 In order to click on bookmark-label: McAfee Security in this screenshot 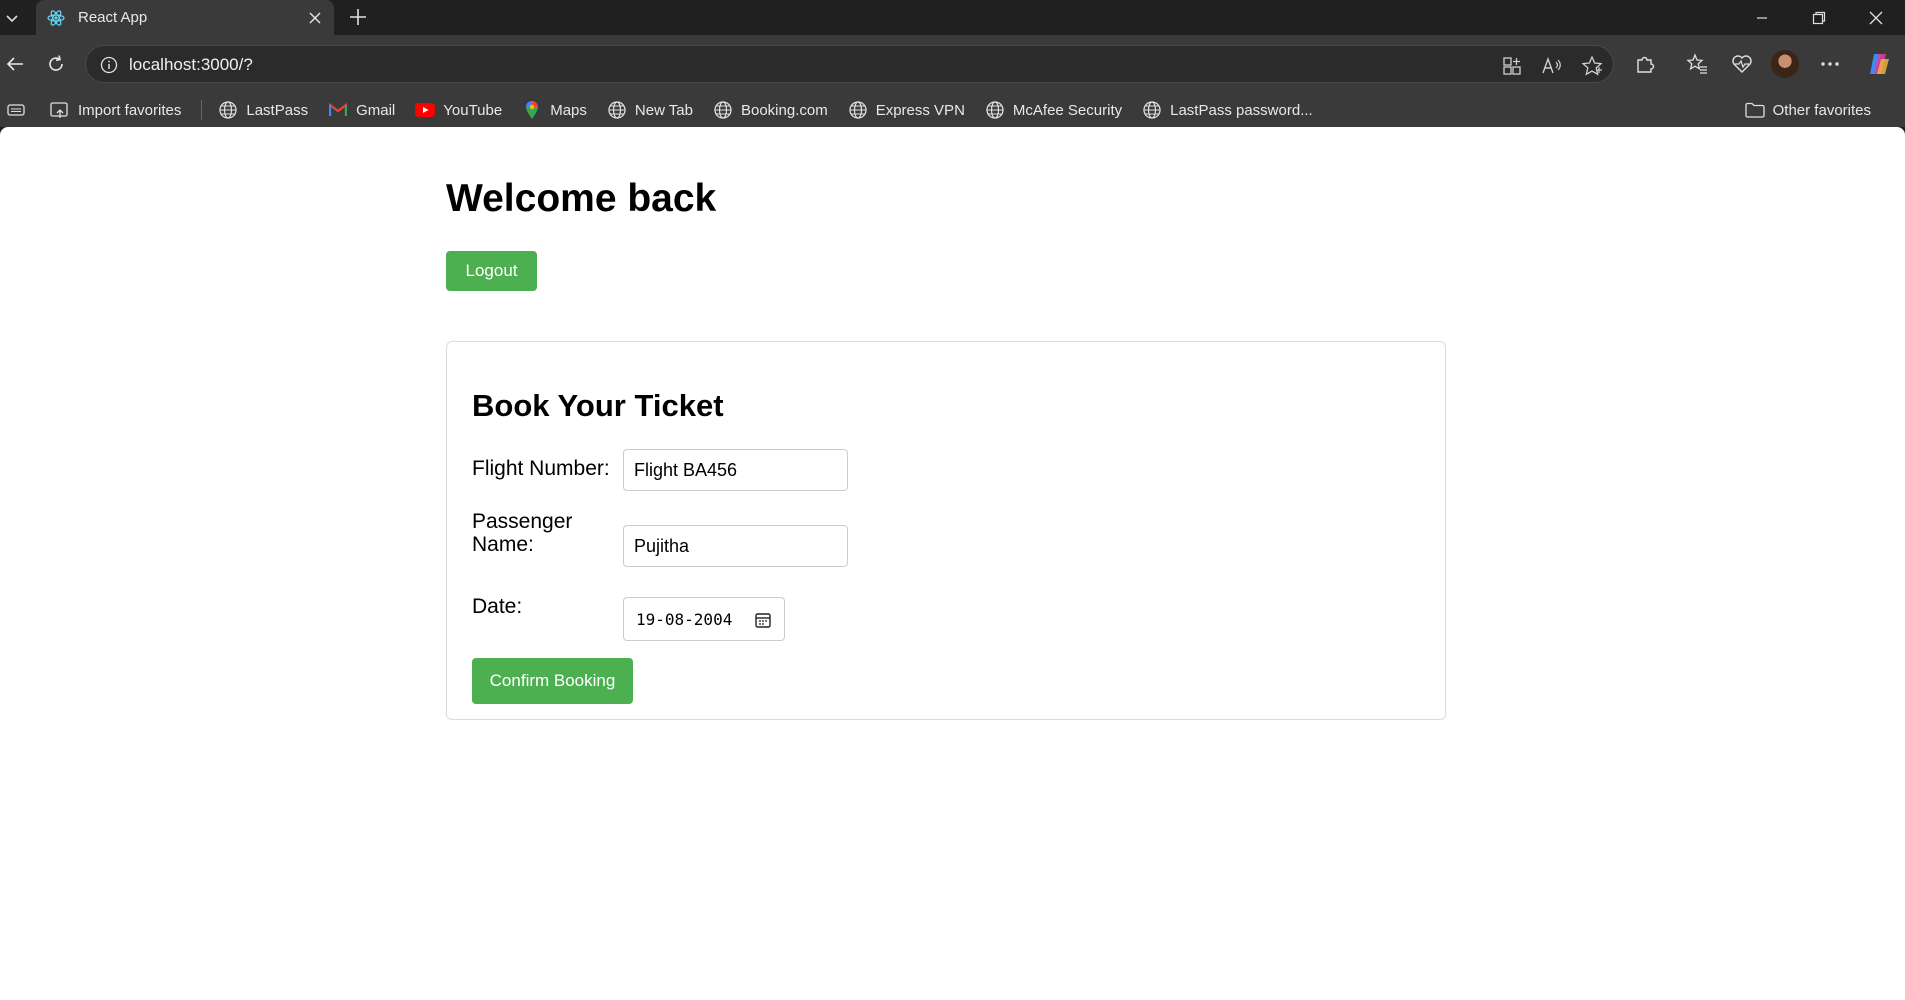, I will do `click(1067, 110)`.